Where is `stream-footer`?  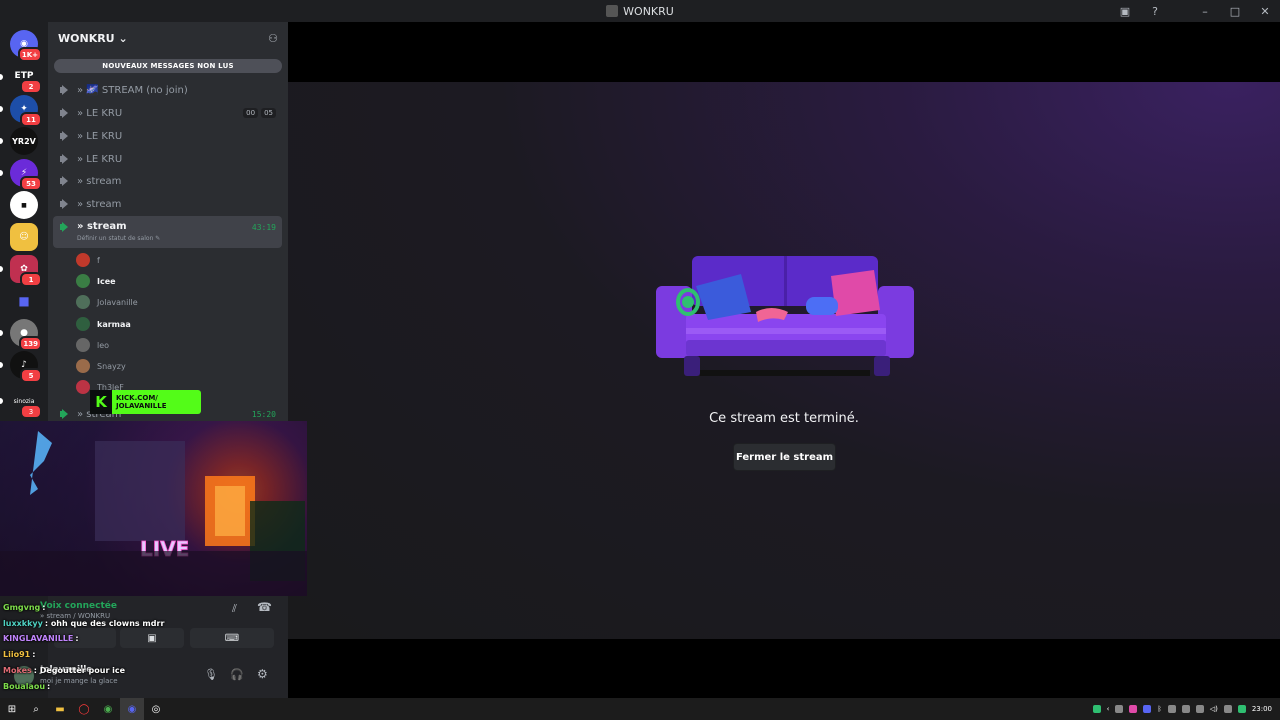
stream-footer is located at coordinates (784, 668).